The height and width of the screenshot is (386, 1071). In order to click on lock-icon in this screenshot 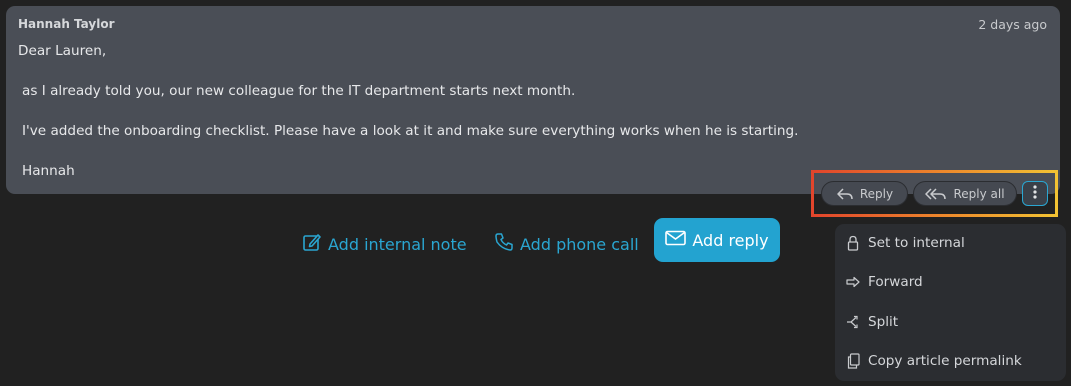, I will do `click(853, 243)`.